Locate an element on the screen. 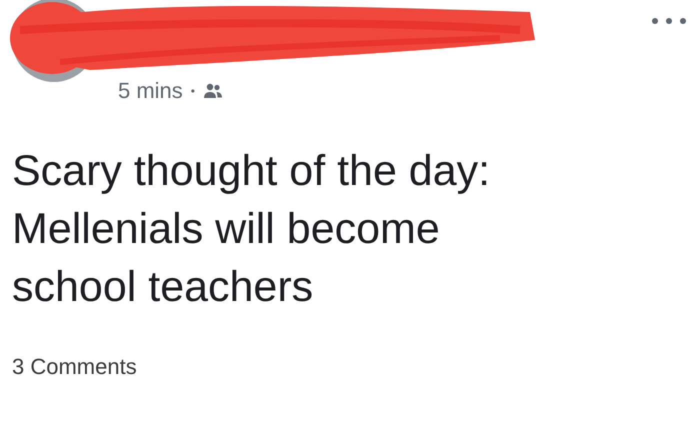  friends-icon is located at coordinates (213, 91).